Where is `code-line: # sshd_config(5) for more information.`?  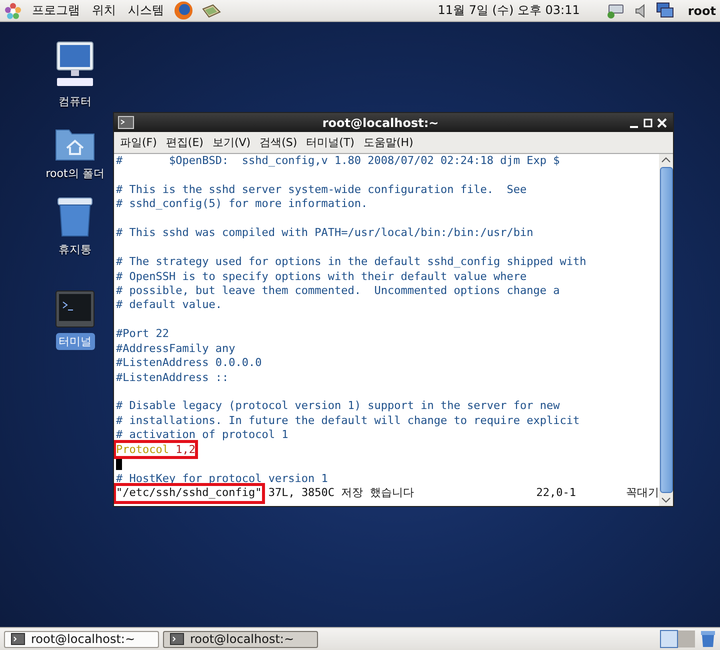
code-line: # sshd_config(5) for more information. is located at coordinates (242, 203).